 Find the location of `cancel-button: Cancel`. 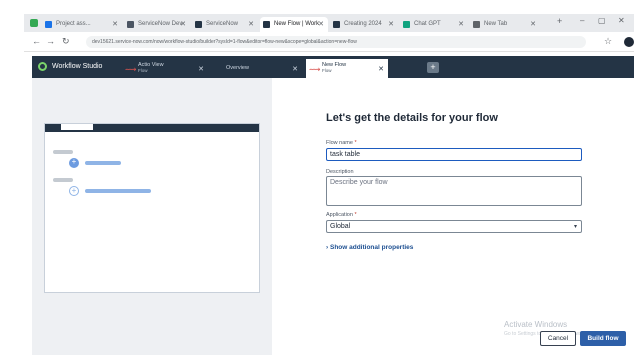

cancel-button: Cancel is located at coordinates (558, 338).